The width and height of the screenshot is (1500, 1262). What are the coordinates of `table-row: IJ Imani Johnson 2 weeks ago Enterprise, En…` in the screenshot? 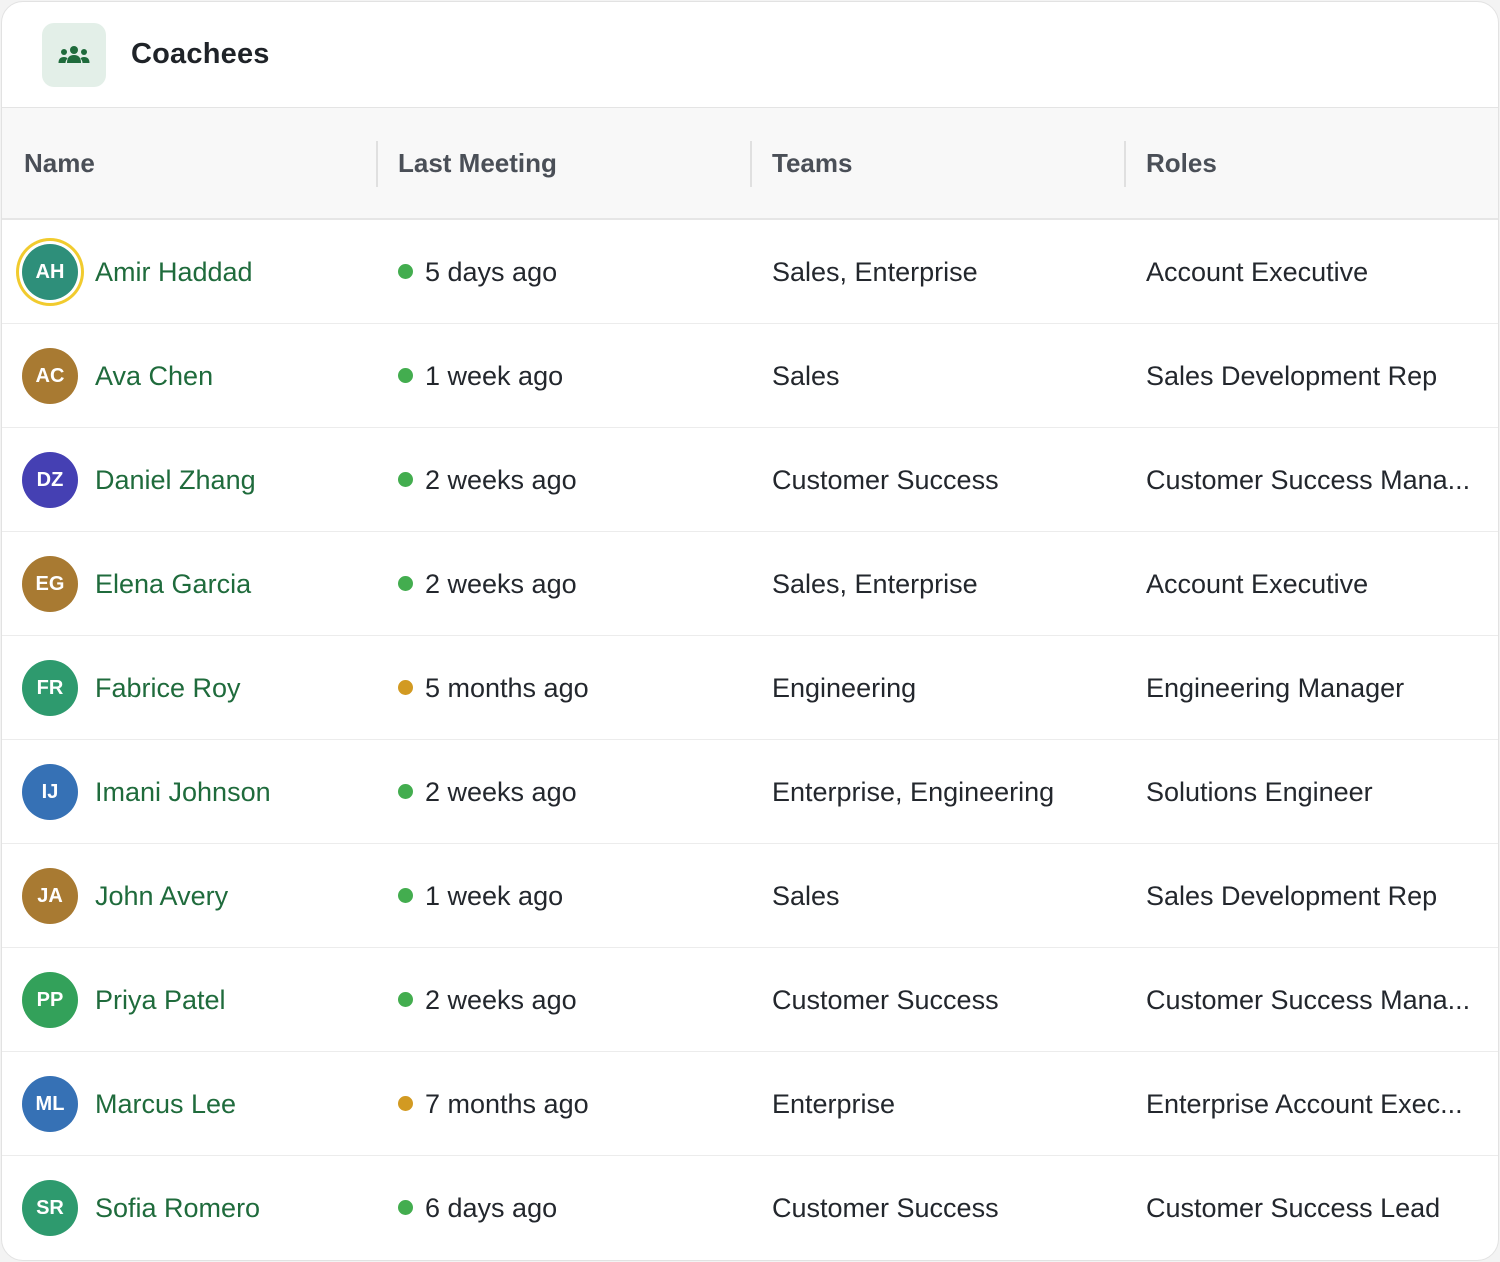 It's located at (750, 792).